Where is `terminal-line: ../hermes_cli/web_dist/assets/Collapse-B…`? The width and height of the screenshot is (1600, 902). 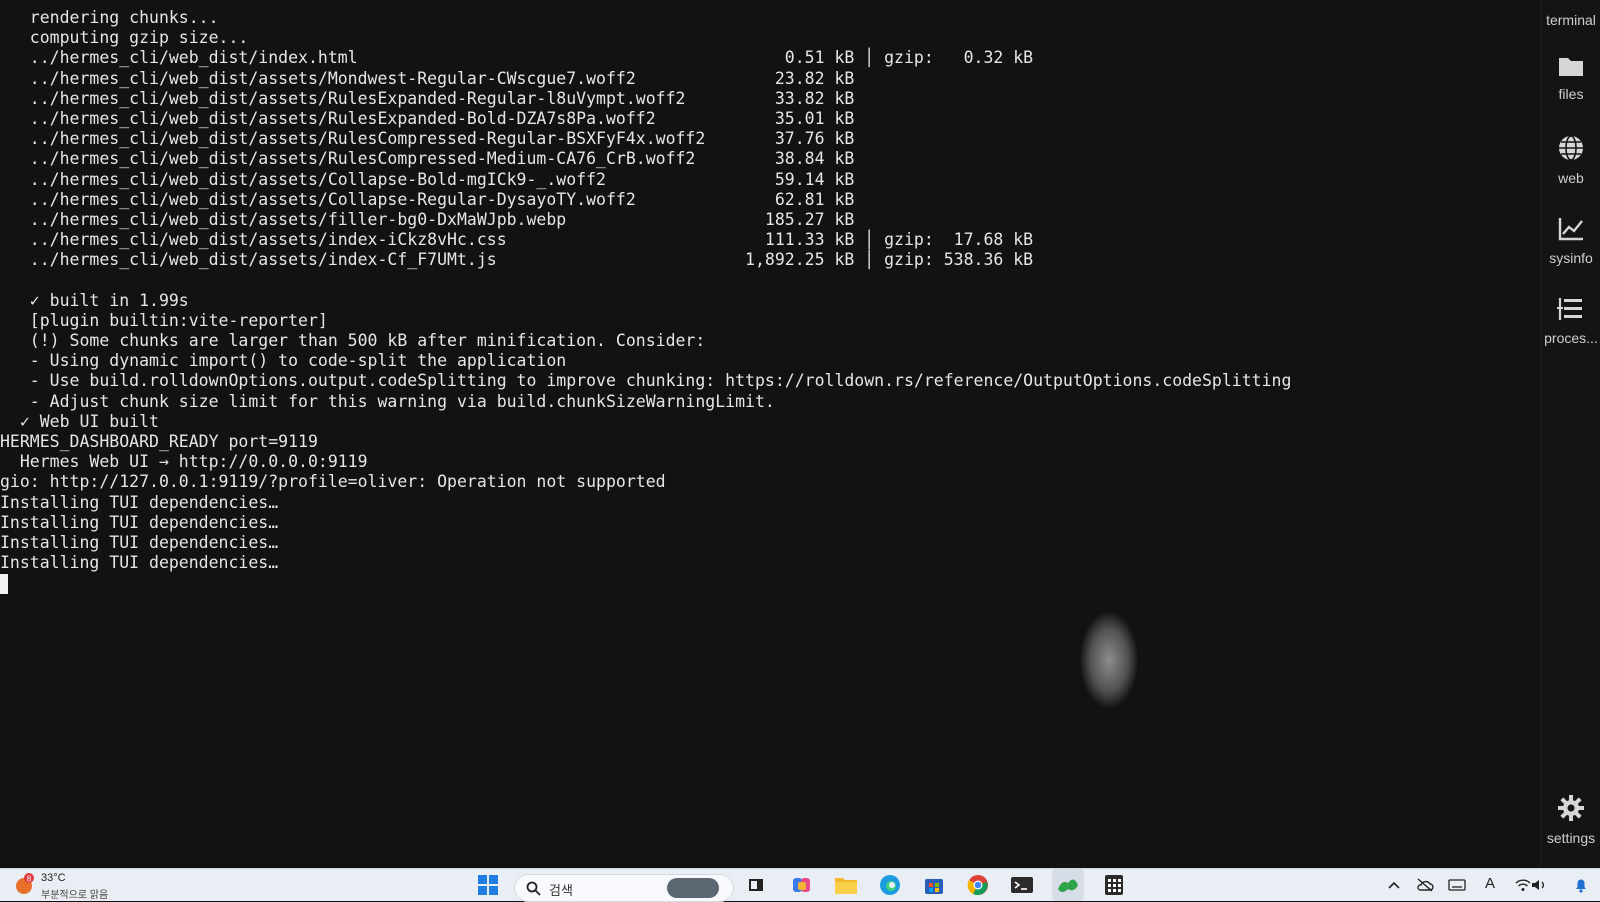 terminal-line: ../hermes_cli/web_dist/assets/Collapse-B… is located at coordinates (427, 179).